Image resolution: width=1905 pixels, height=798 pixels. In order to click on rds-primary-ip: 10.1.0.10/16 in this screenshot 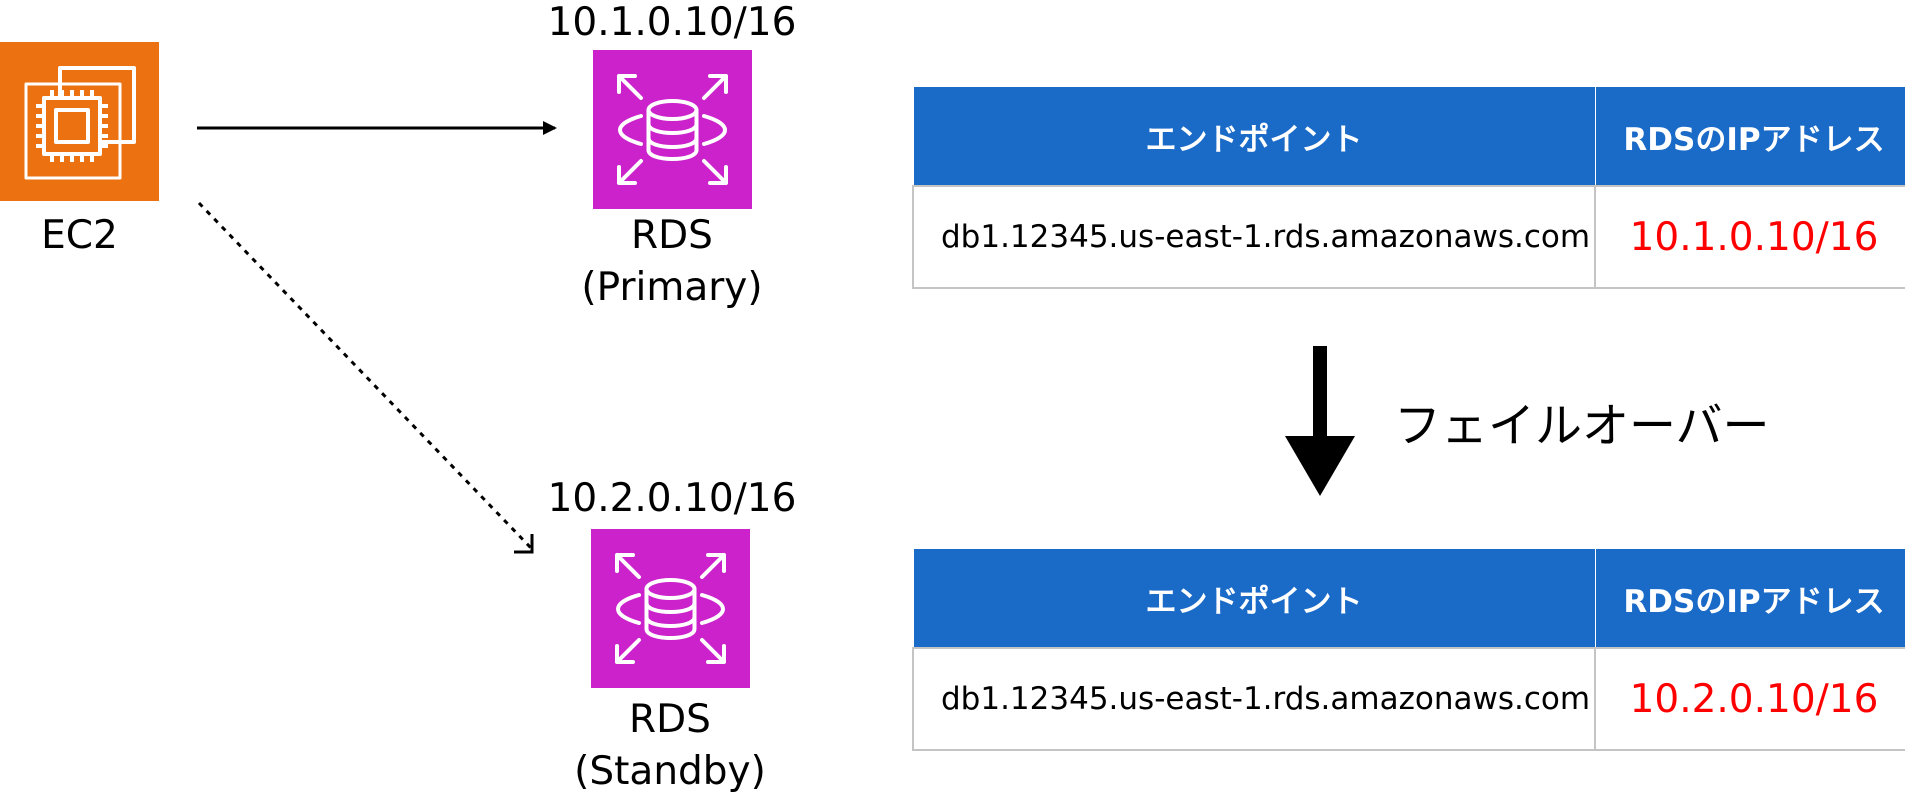, I will do `click(672, 22)`.